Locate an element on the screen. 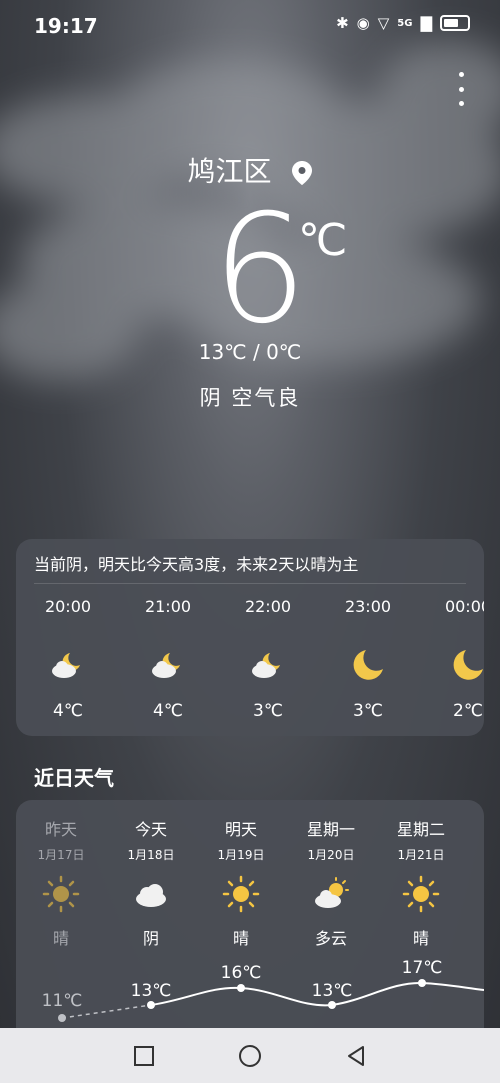 This screenshot has width=500, height=1083. day-condition: 多云 is located at coordinates (330, 938).